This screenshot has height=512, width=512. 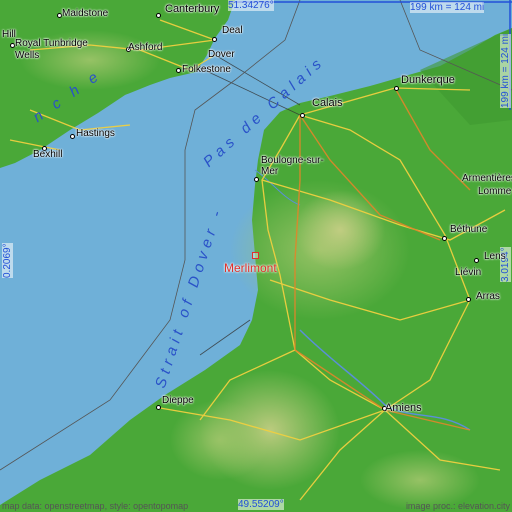 I want to click on place-hill: Hill, so click(x=9, y=35).